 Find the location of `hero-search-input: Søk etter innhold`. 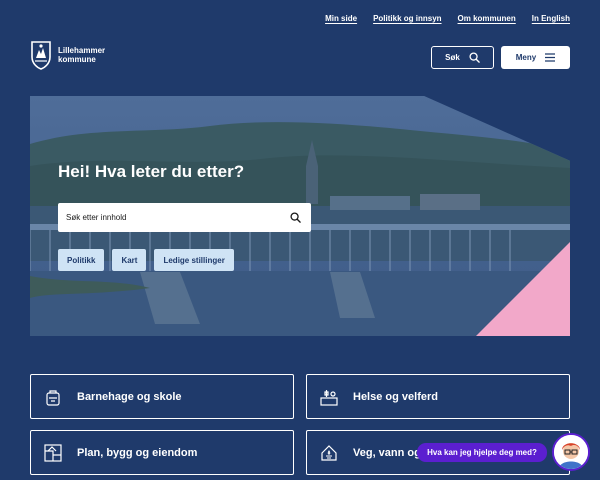

hero-search-input: Søk etter innhold is located at coordinates (184, 217).